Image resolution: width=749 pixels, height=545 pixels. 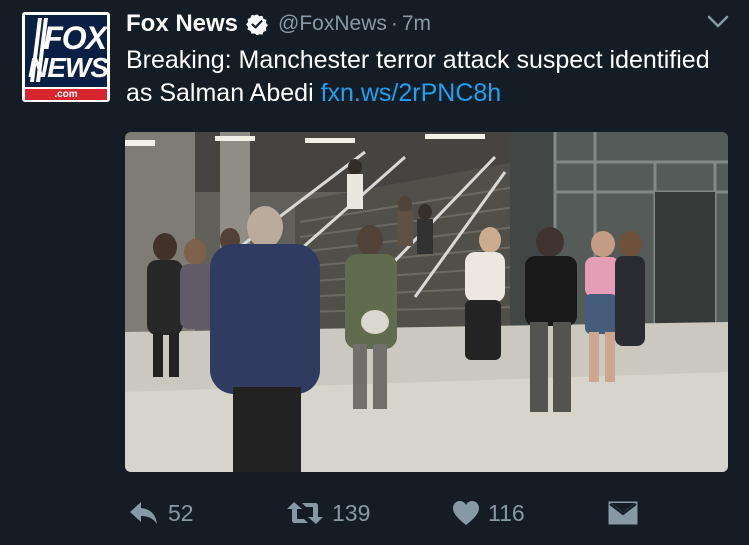 What do you see at coordinates (328, 513) in the screenshot?
I see `retweet-button: 139` at bounding box center [328, 513].